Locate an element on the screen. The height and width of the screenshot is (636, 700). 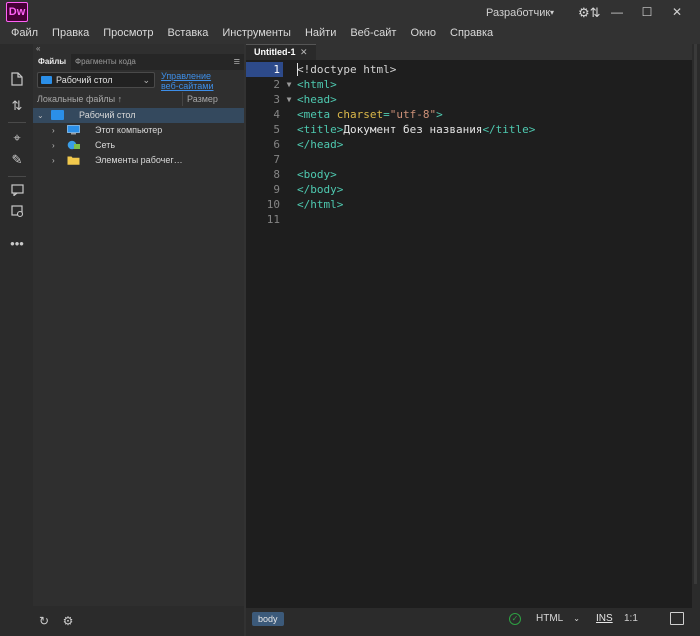
close-icon: ✕ is located at coordinates (304, 52).